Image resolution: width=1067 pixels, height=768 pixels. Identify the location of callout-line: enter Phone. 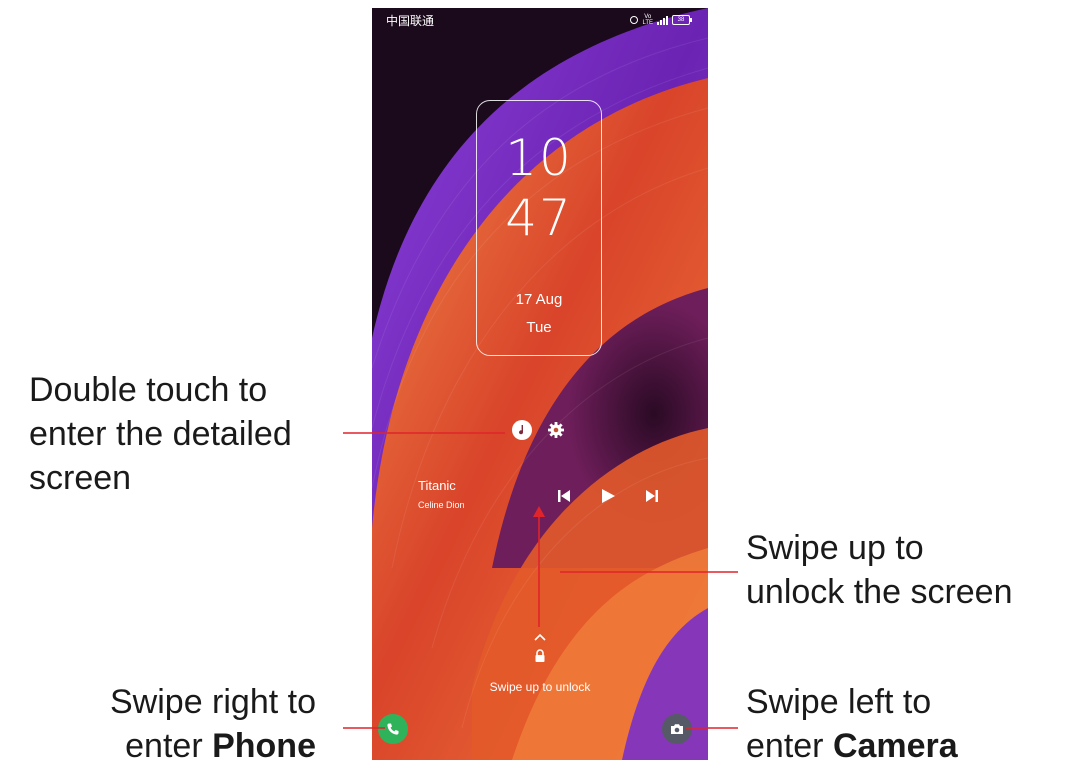
(213, 746).